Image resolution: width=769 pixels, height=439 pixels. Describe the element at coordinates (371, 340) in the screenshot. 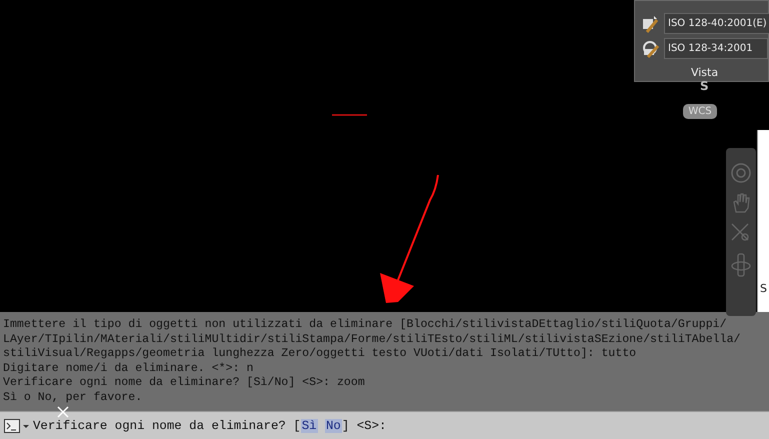

I see `history-line: LAyer/TIpilin/MAteriali/stiliMUltidir/stiliStampa/Forme/stiliTEsto/stiliML/stilivistaSEzione/stiliTAbella/` at that location.